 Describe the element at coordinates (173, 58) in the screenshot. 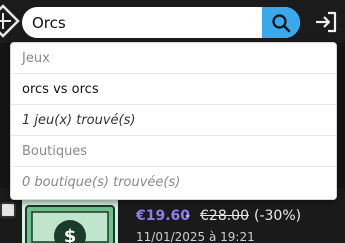

I see `section-header-games: Jeux` at that location.